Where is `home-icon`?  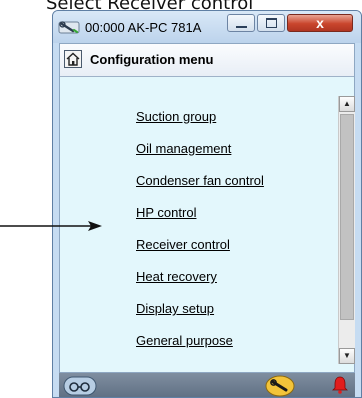 home-icon is located at coordinates (73, 59).